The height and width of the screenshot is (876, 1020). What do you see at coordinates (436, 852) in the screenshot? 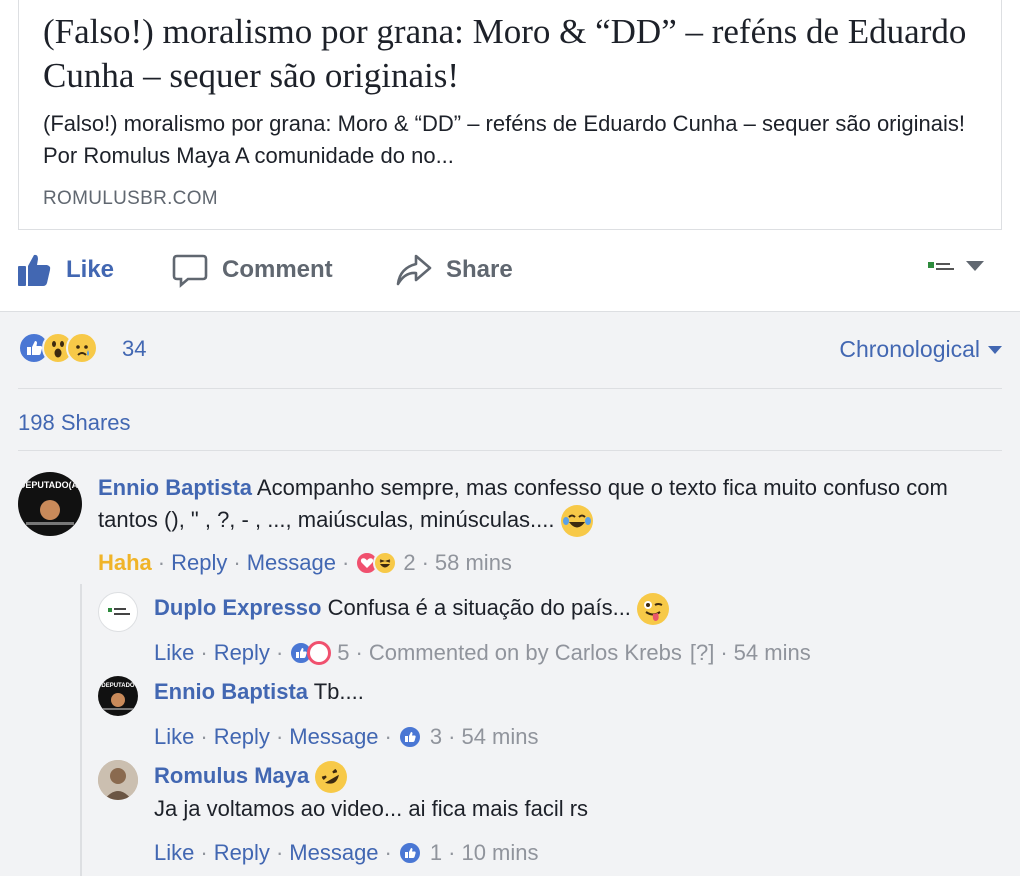
I see `reaction-count: 1` at bounding box center [436, 852].